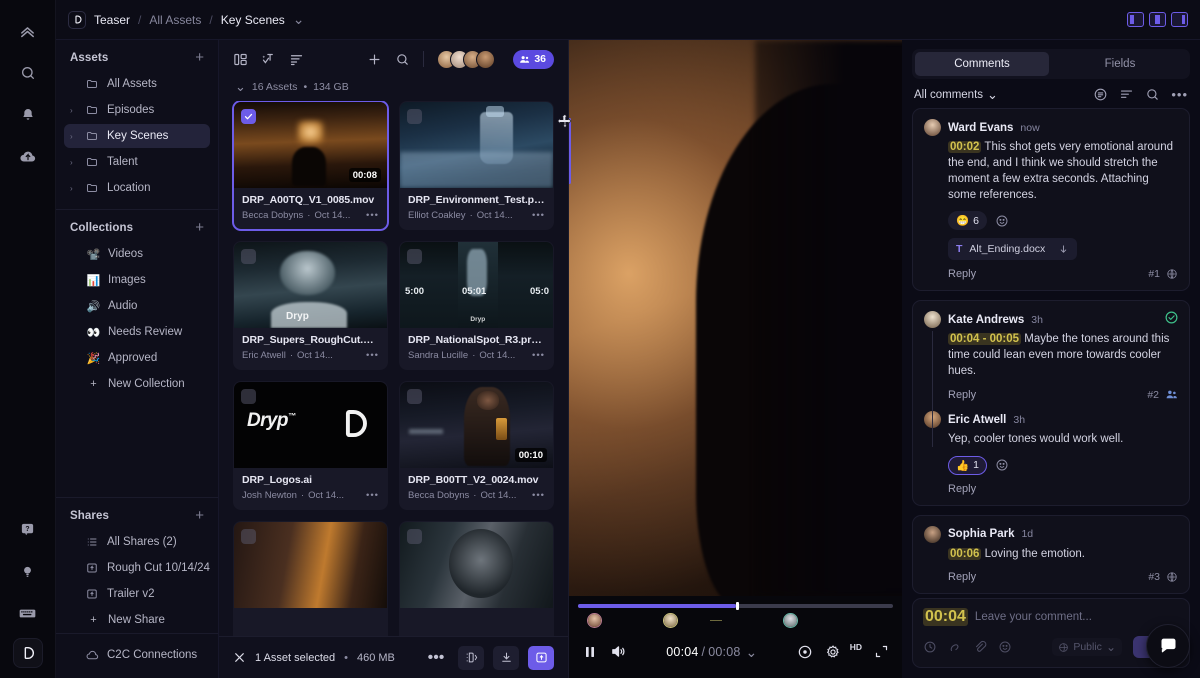  Describe the element at coordinates (1179, 94) in the screenshot. I see `more-dots-icon: •••` at that location.